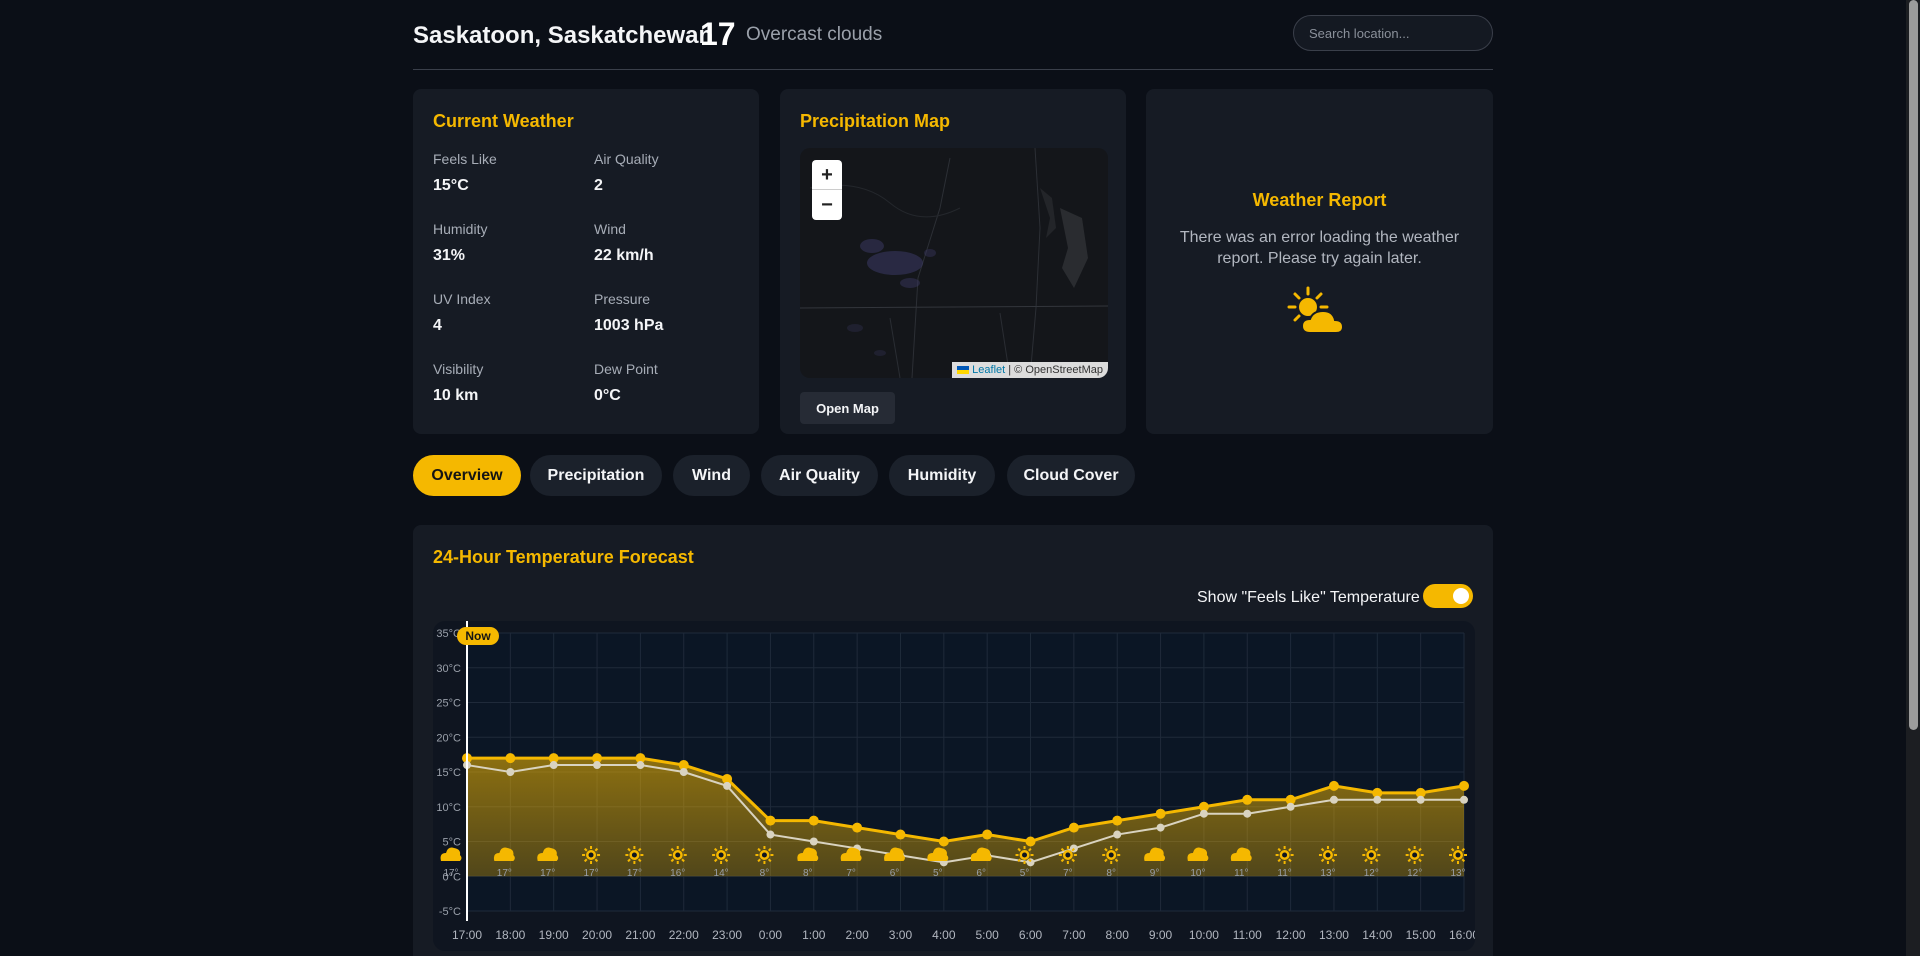 Image resolution: width=1920 pixels, height=956 pixels. Describe the element at coordinates (771, 935) in the screenshot. I see `x-tick-label: 0:00` at that location.